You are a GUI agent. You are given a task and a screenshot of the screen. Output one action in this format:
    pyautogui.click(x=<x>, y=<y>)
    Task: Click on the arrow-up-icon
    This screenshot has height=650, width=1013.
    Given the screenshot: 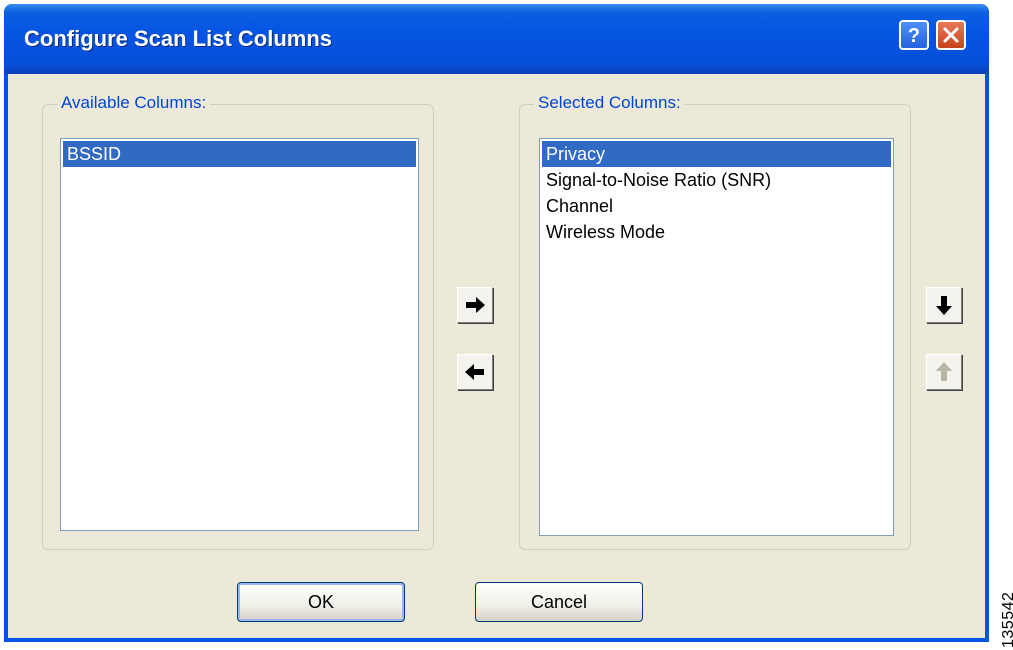 What is the action you would take?
    pyautogui.click(x=944, y=371)
    